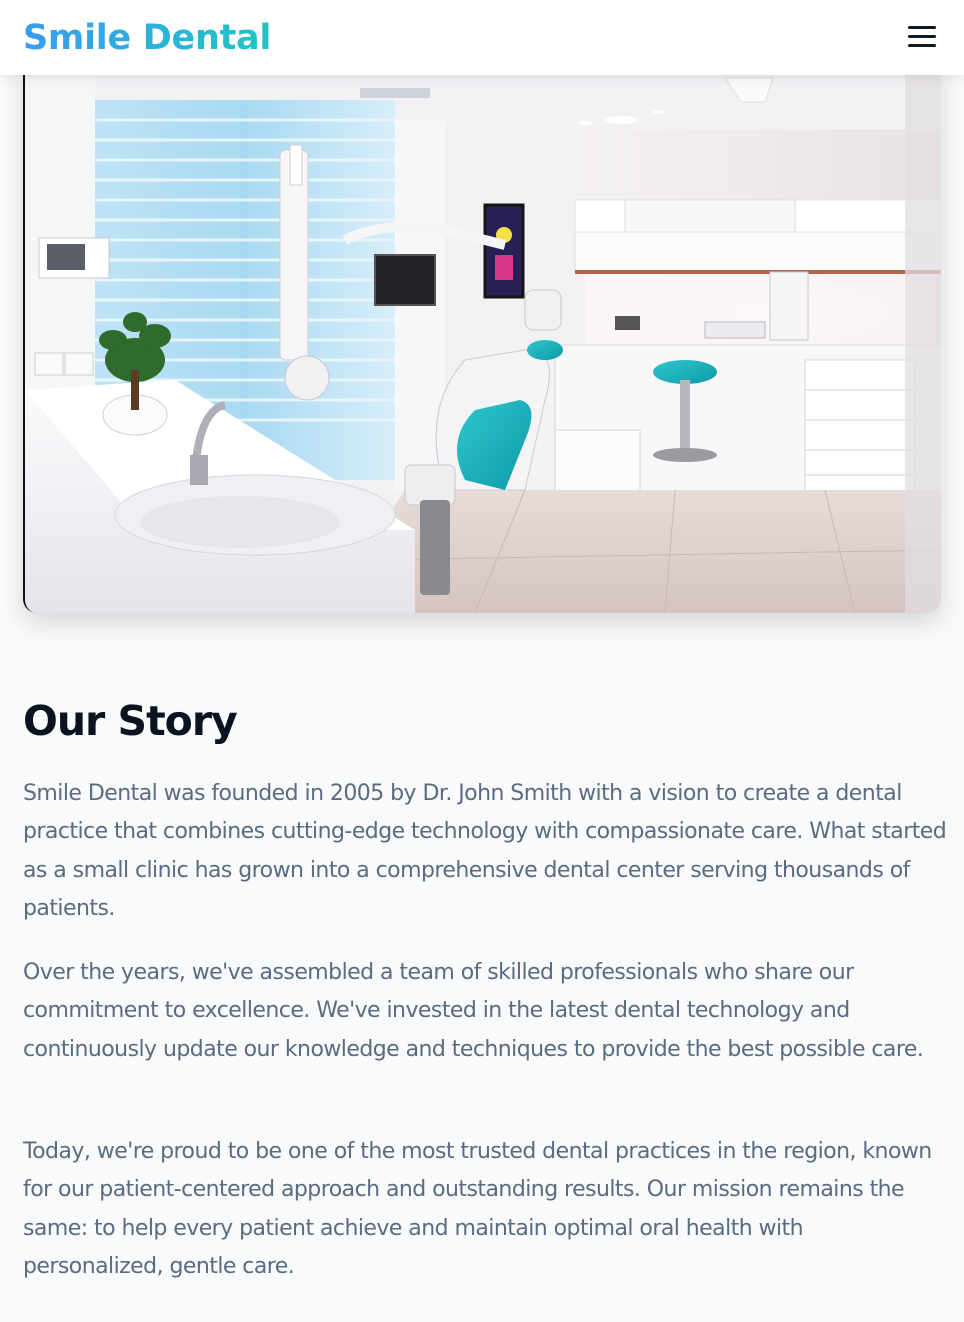  What do you see at coordinates (130, 721) in the screenshot?
I see `our-story-heading: Our Story` at bounding box center [130, 721].